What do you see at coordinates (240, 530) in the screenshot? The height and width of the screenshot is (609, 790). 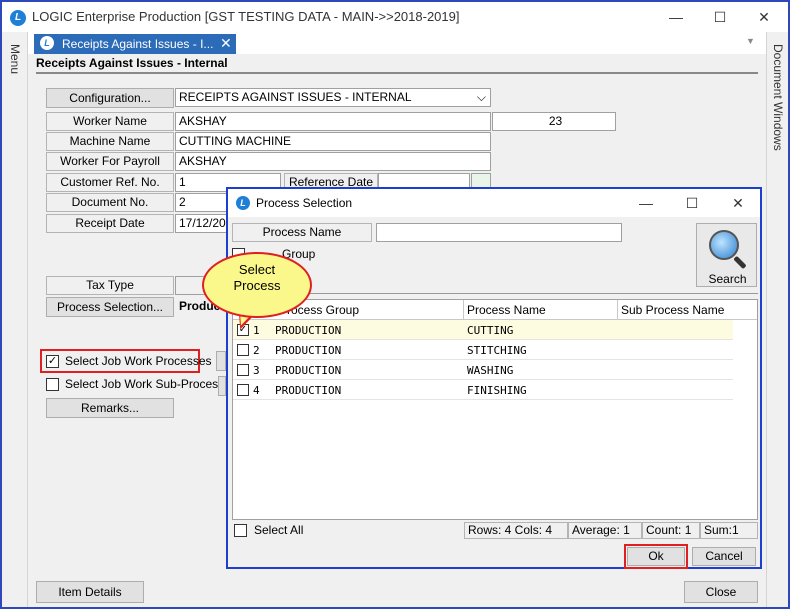 I see `select-all-checkbox` at bounding box center [240, 530].